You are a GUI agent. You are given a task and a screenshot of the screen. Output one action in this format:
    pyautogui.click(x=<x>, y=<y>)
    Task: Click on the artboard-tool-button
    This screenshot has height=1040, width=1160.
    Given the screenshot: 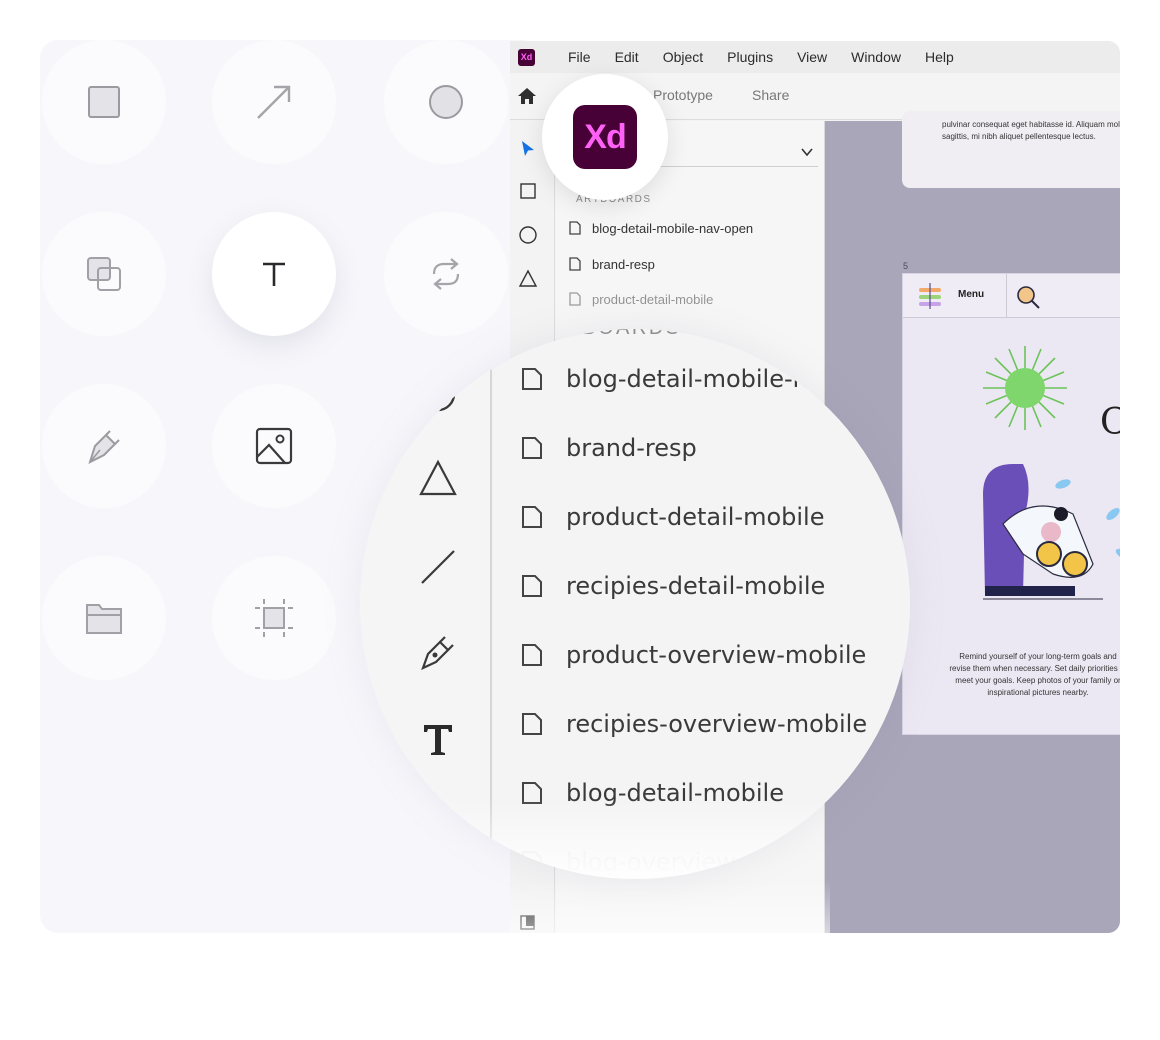 What is the action you would take?
    pyautogui.click(x=274, y=618)
    